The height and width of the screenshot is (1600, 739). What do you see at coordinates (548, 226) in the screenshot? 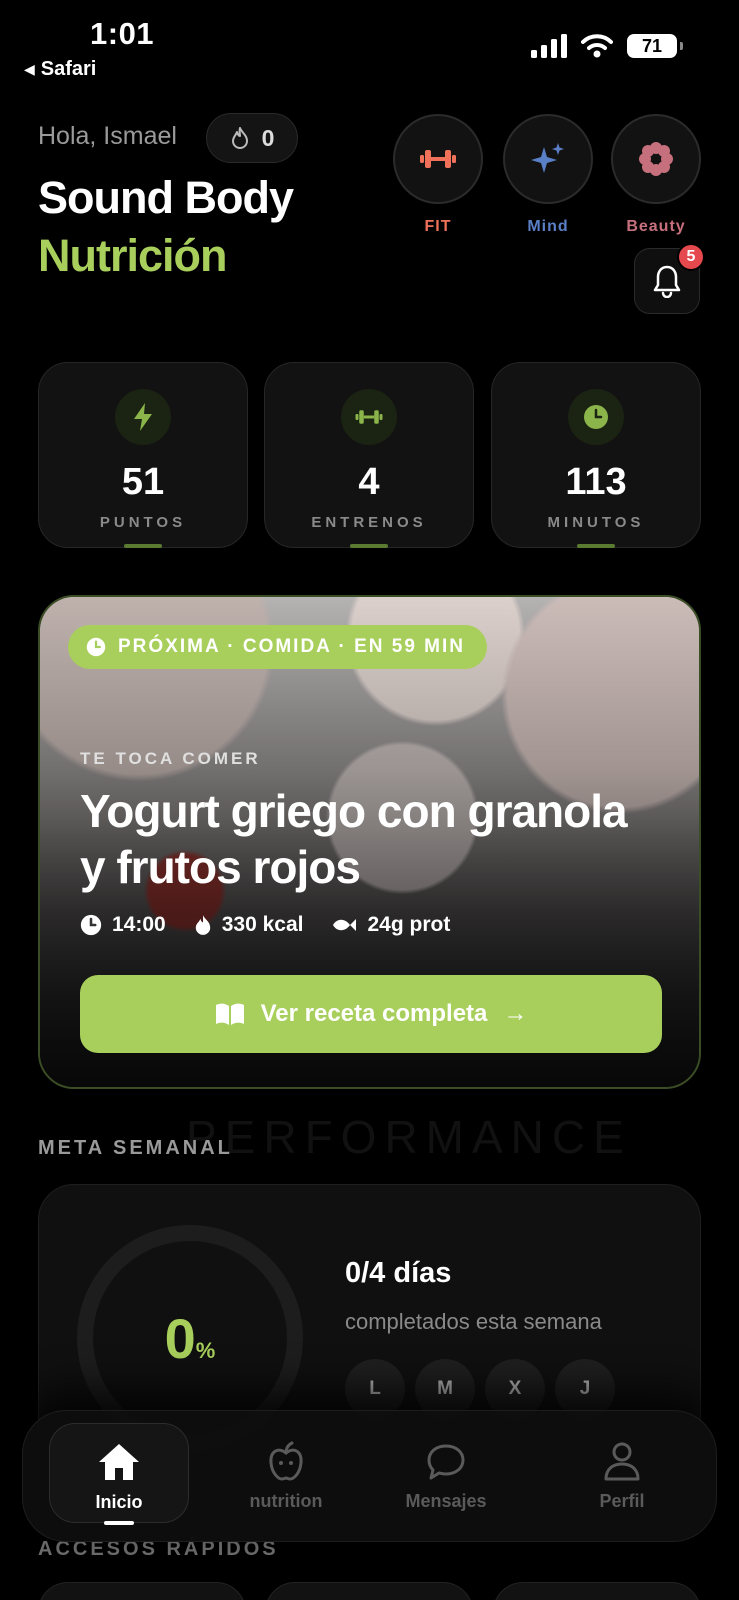
I see `category-label: Mind` at bounding box center [548, 226].